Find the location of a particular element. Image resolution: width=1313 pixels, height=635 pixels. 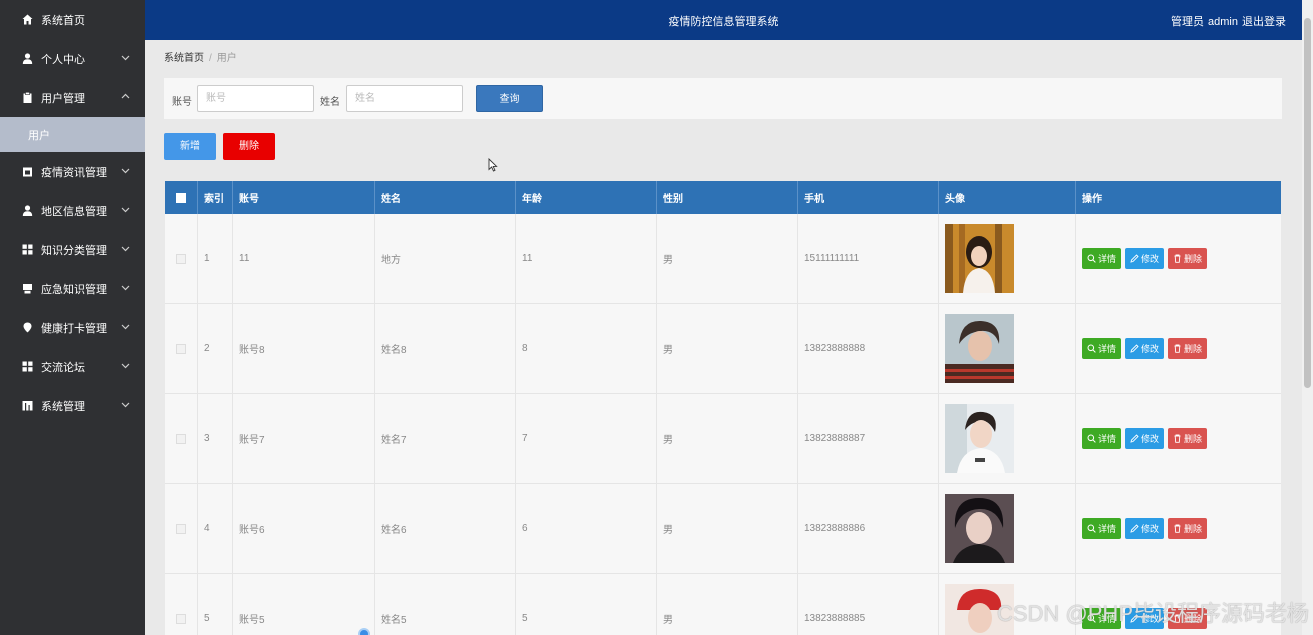

scrollbar-thumb is located at coordinates (1307, 203).